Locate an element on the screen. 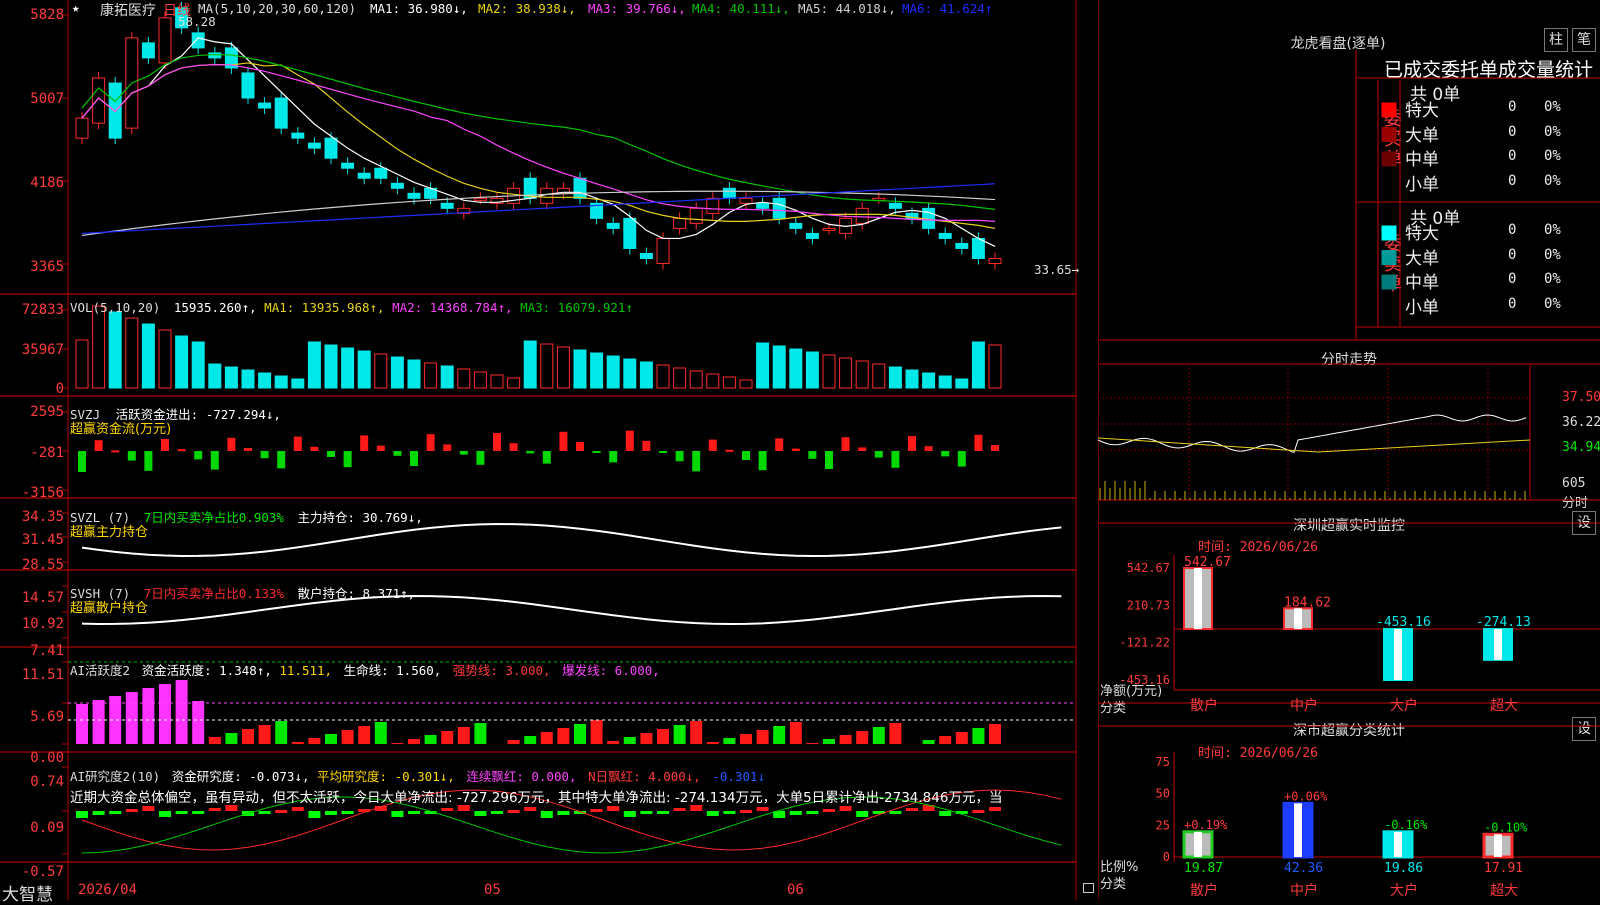  classify-value-label: 19.86 is located at coordinates (1403, 868).